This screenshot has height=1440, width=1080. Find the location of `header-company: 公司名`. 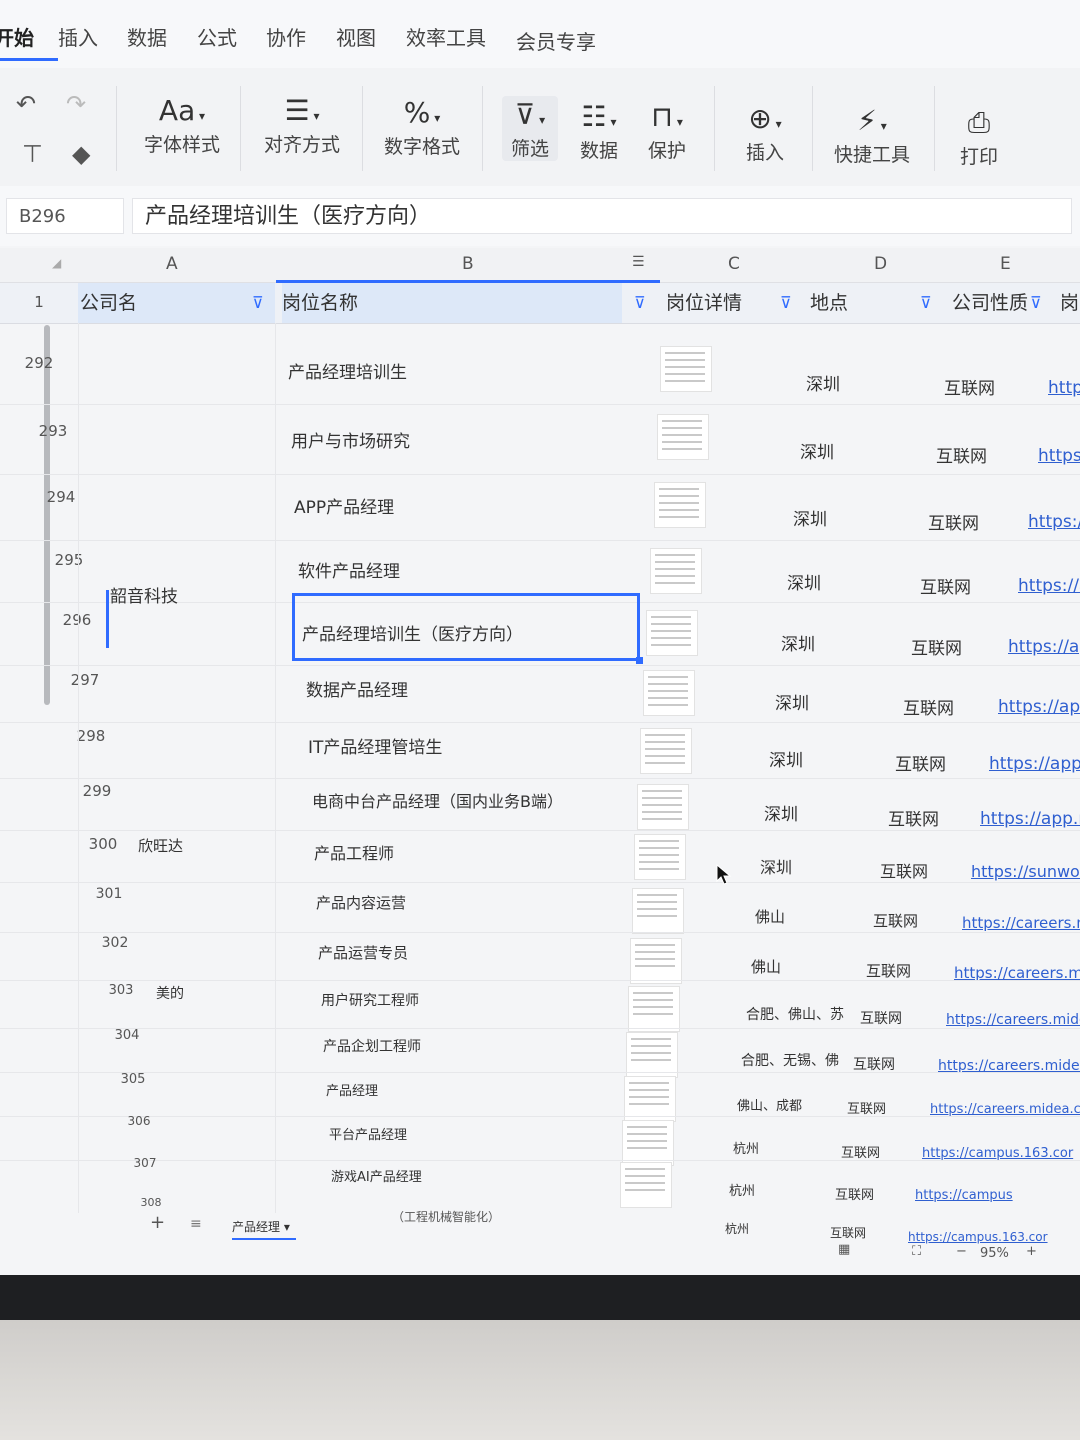

header-company: 公司名 is located at coordinates (176, 303).